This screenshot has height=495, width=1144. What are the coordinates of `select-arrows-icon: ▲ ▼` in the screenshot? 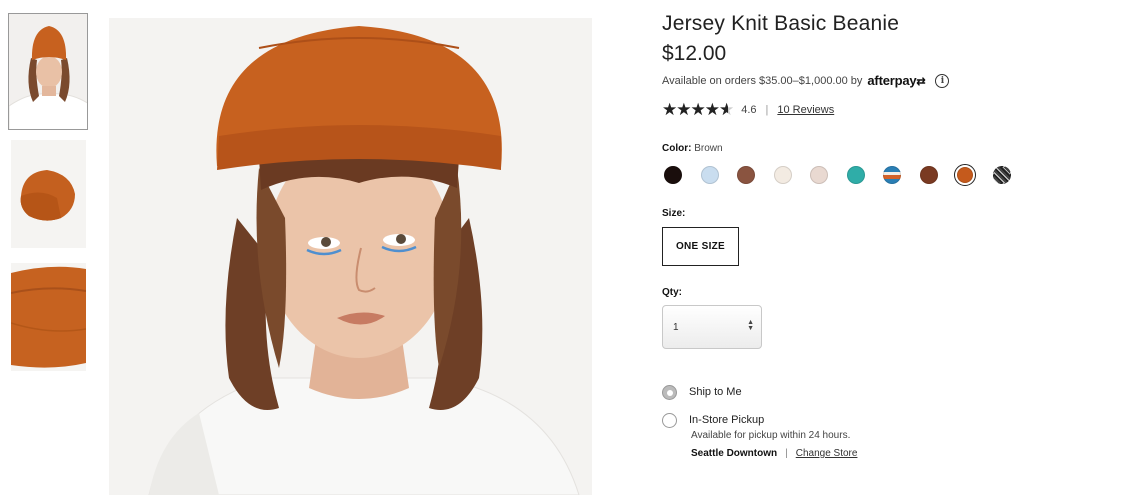 It's located at (750, 325).